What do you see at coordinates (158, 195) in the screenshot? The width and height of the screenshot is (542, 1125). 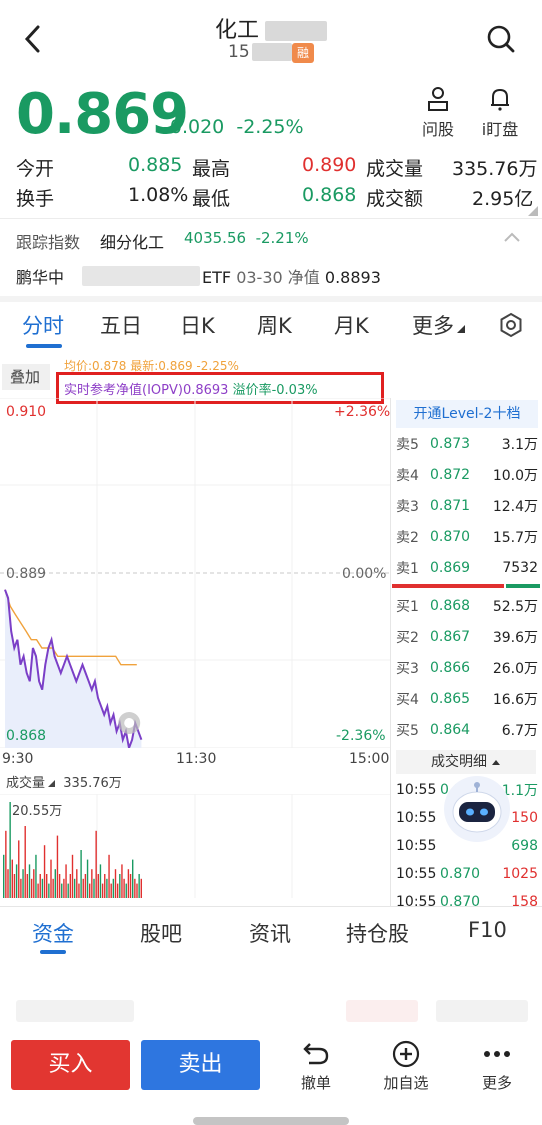 I see `stat-turnover-value: 1.08%` at bounding box center [158, 195].